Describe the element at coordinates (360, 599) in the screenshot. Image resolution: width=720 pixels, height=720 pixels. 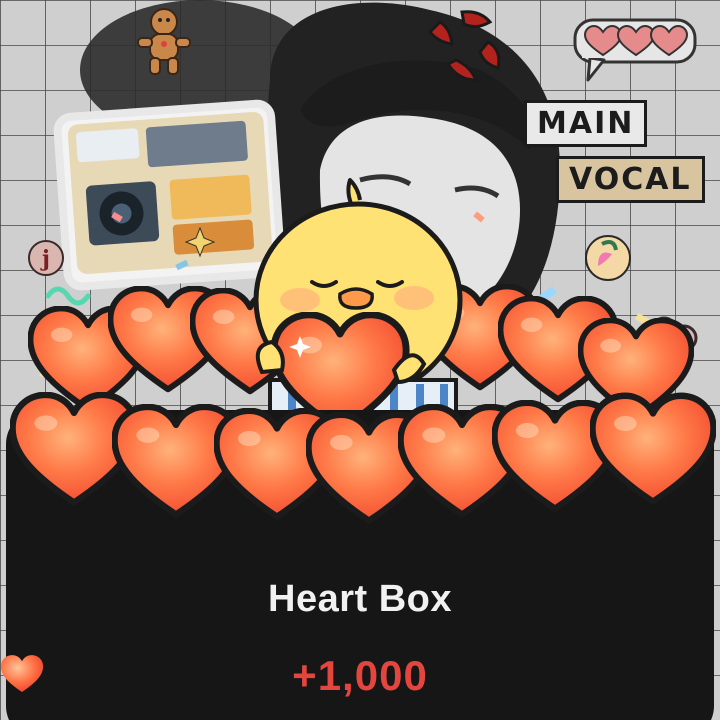
I see `gift-title: Heart Box` at that location.